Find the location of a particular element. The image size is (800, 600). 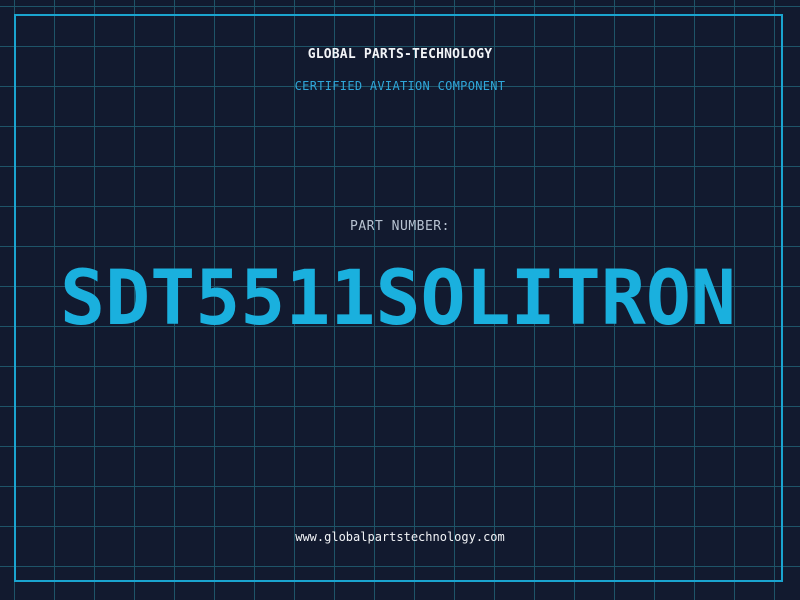

company-name: GLOBAL PARTS-TECHNOLOGY is located at coordinates (400, 54).